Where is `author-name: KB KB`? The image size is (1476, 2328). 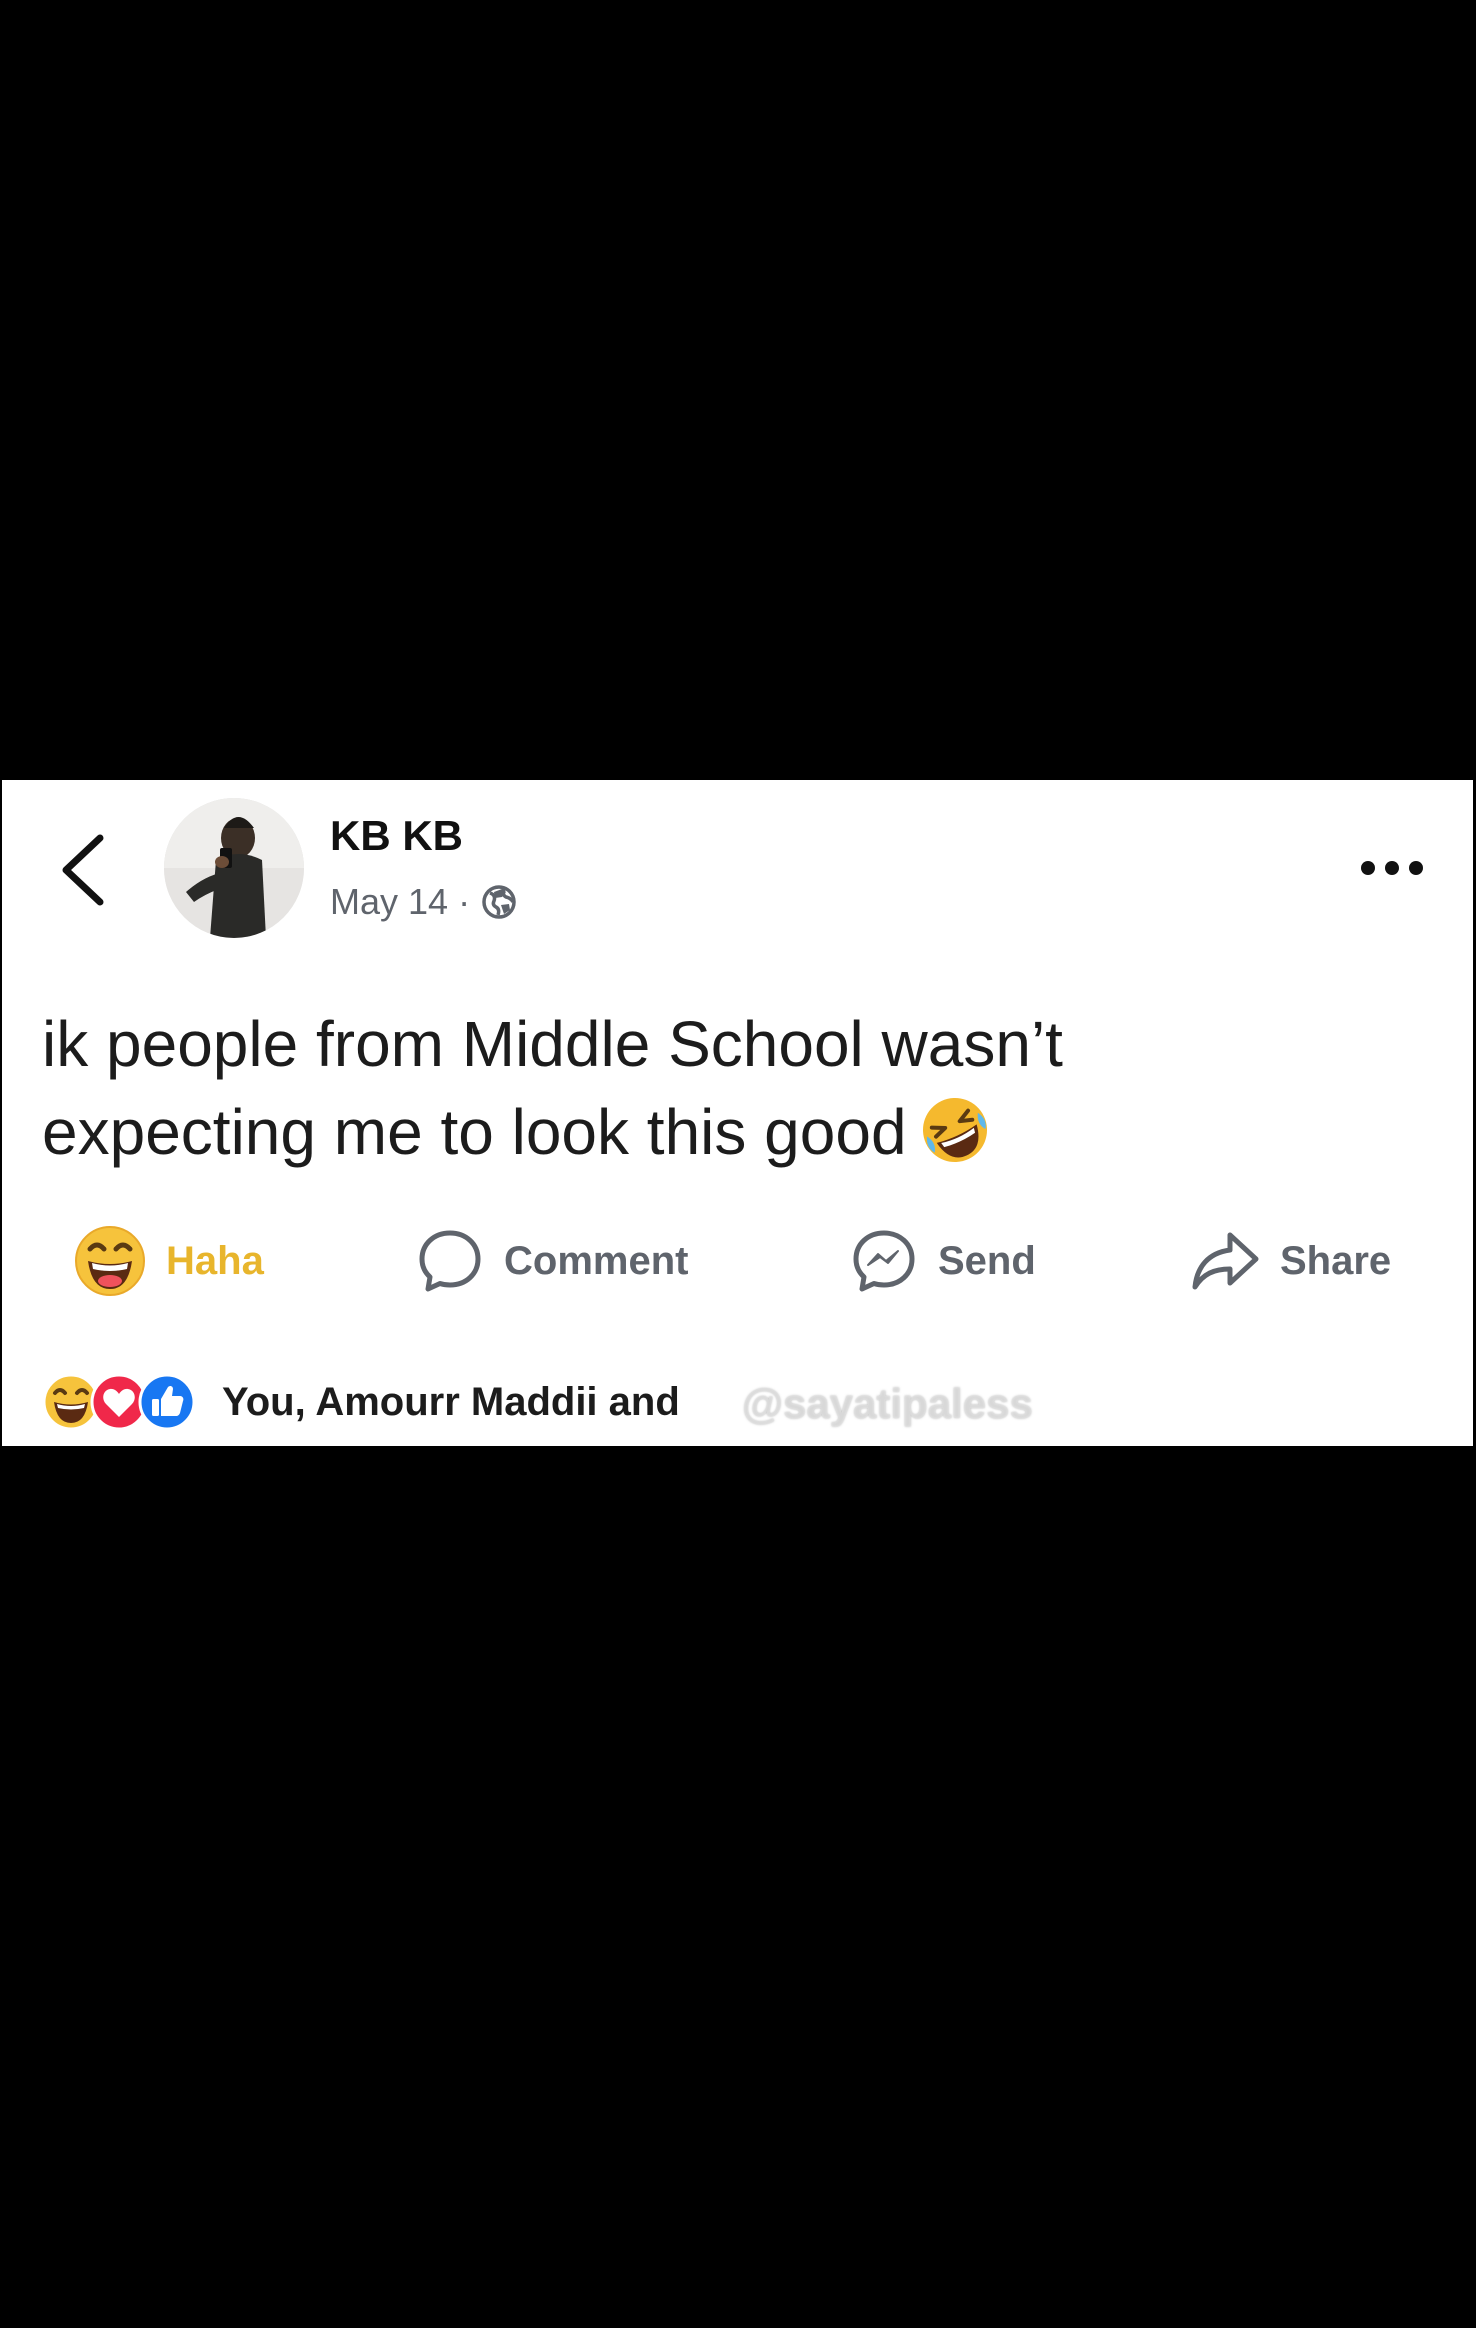
author-name: KB KB is located at coordinates (396, 836).